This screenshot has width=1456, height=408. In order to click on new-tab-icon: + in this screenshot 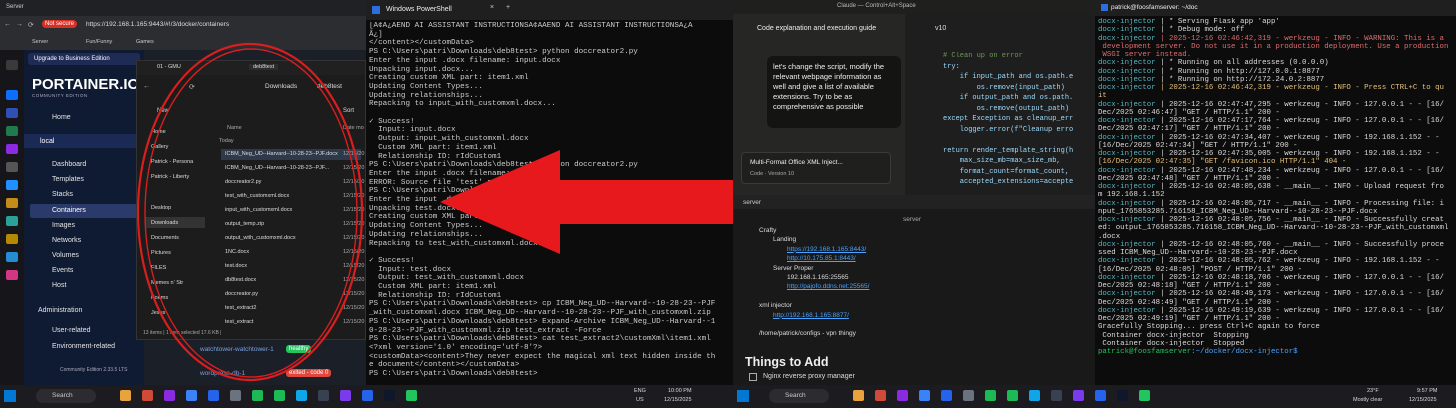, I will do `click(508, 7)`.